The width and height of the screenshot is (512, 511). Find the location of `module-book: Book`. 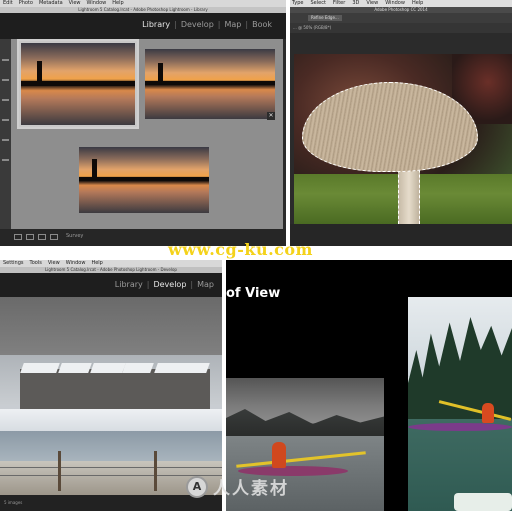

module-book: Book is located at coordinates (262, 24).